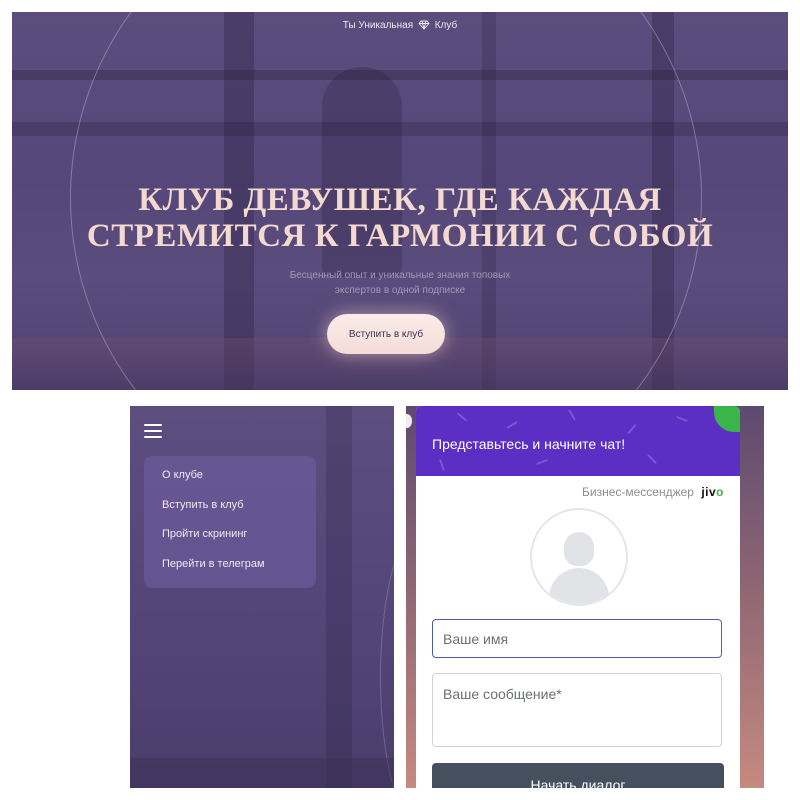  What do you see at coordinates (154, 432) in the screenshot?
I see `hamburger-menu-icon` at bounding box center [154, 432].